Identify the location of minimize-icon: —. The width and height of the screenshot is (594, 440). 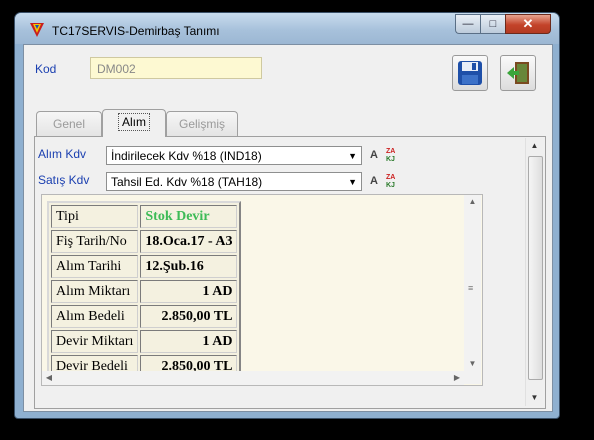
(468, 24).